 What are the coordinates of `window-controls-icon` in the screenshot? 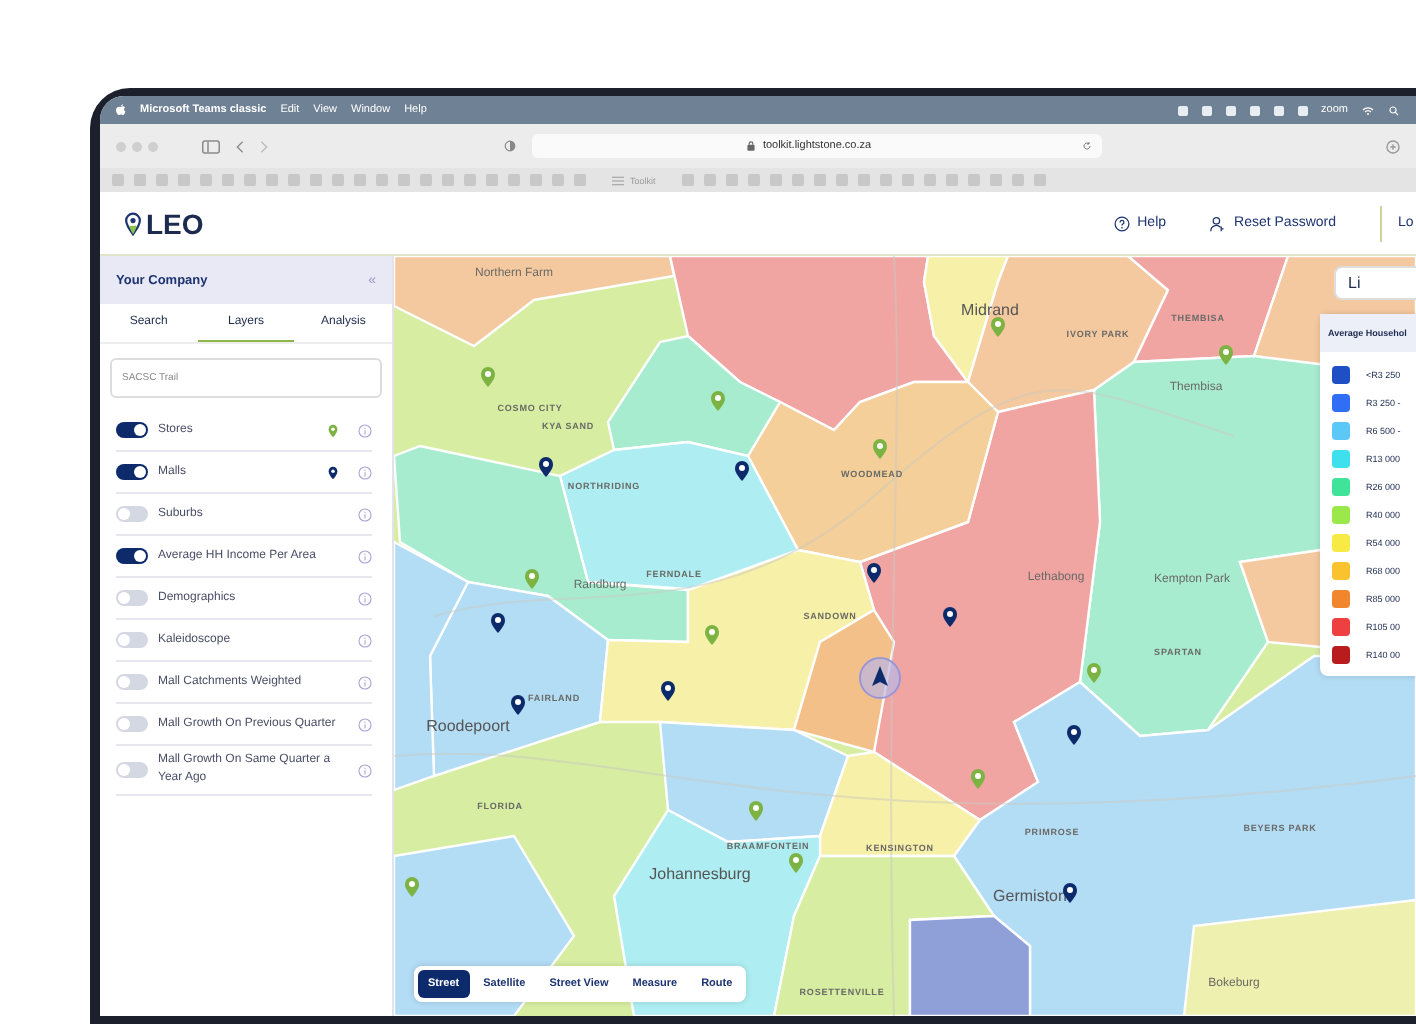 It's located at (137, 146).